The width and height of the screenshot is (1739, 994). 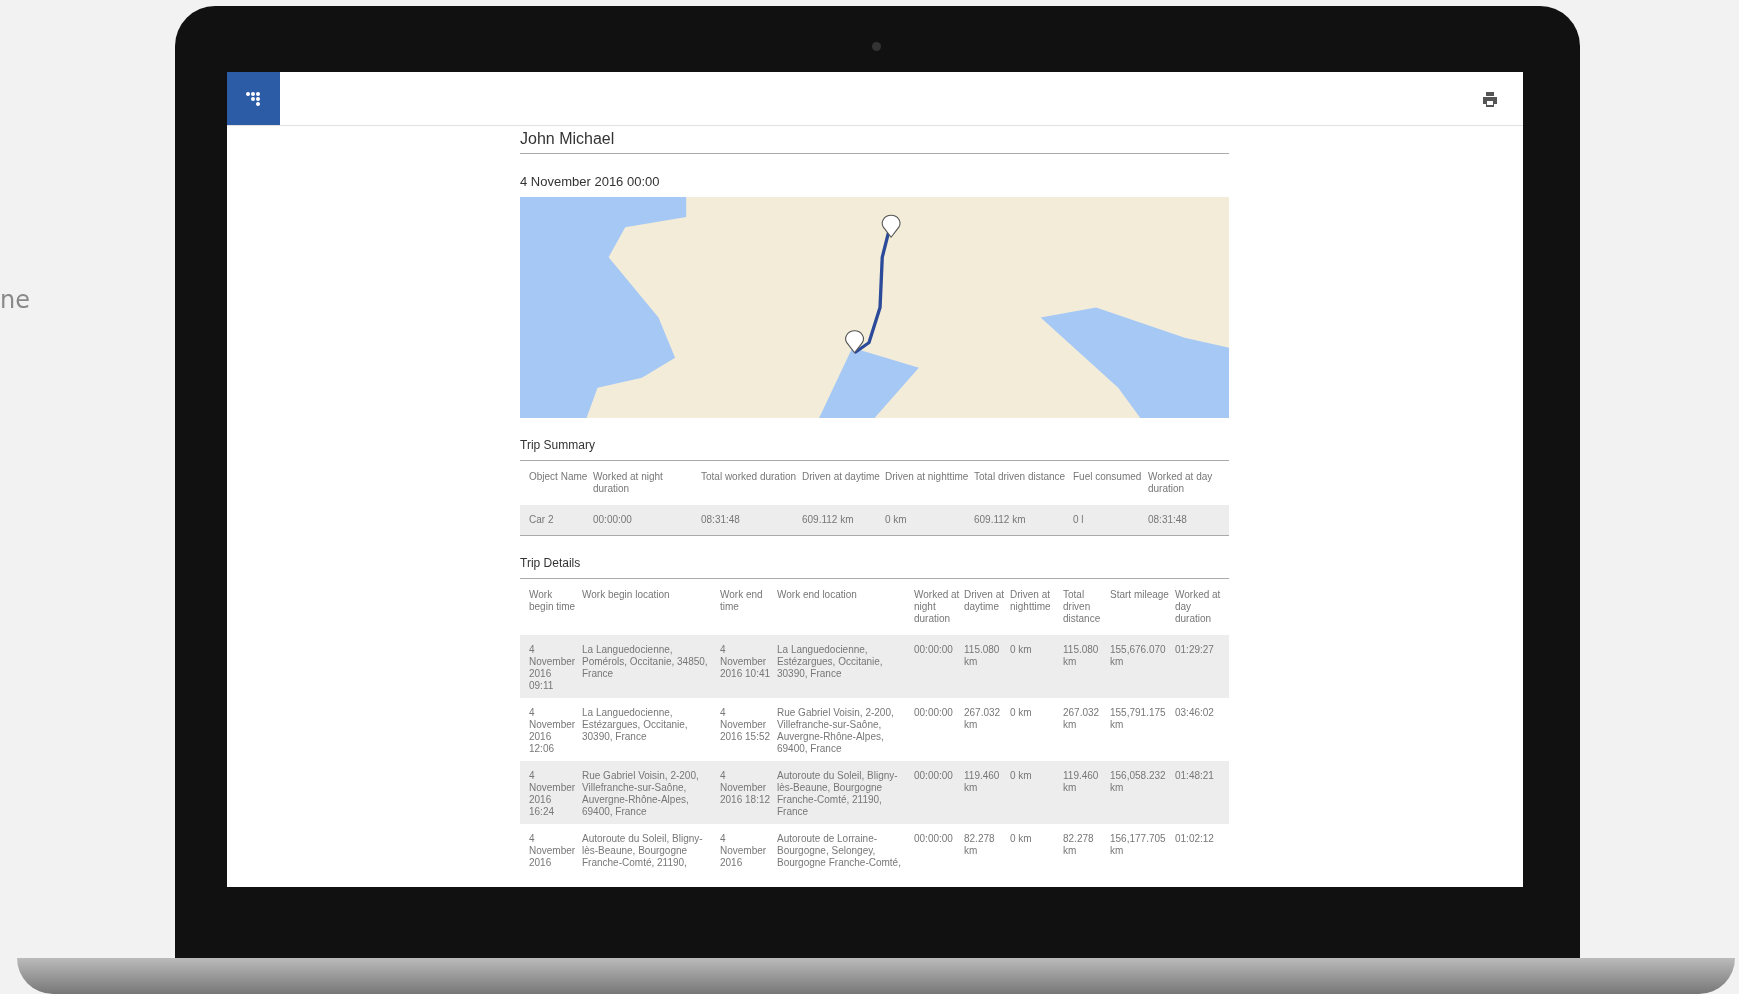 What do you see at coordinates (556, 482) in the screenshot?
I see `column-header: Object Name` at bounding box center [556, 482].